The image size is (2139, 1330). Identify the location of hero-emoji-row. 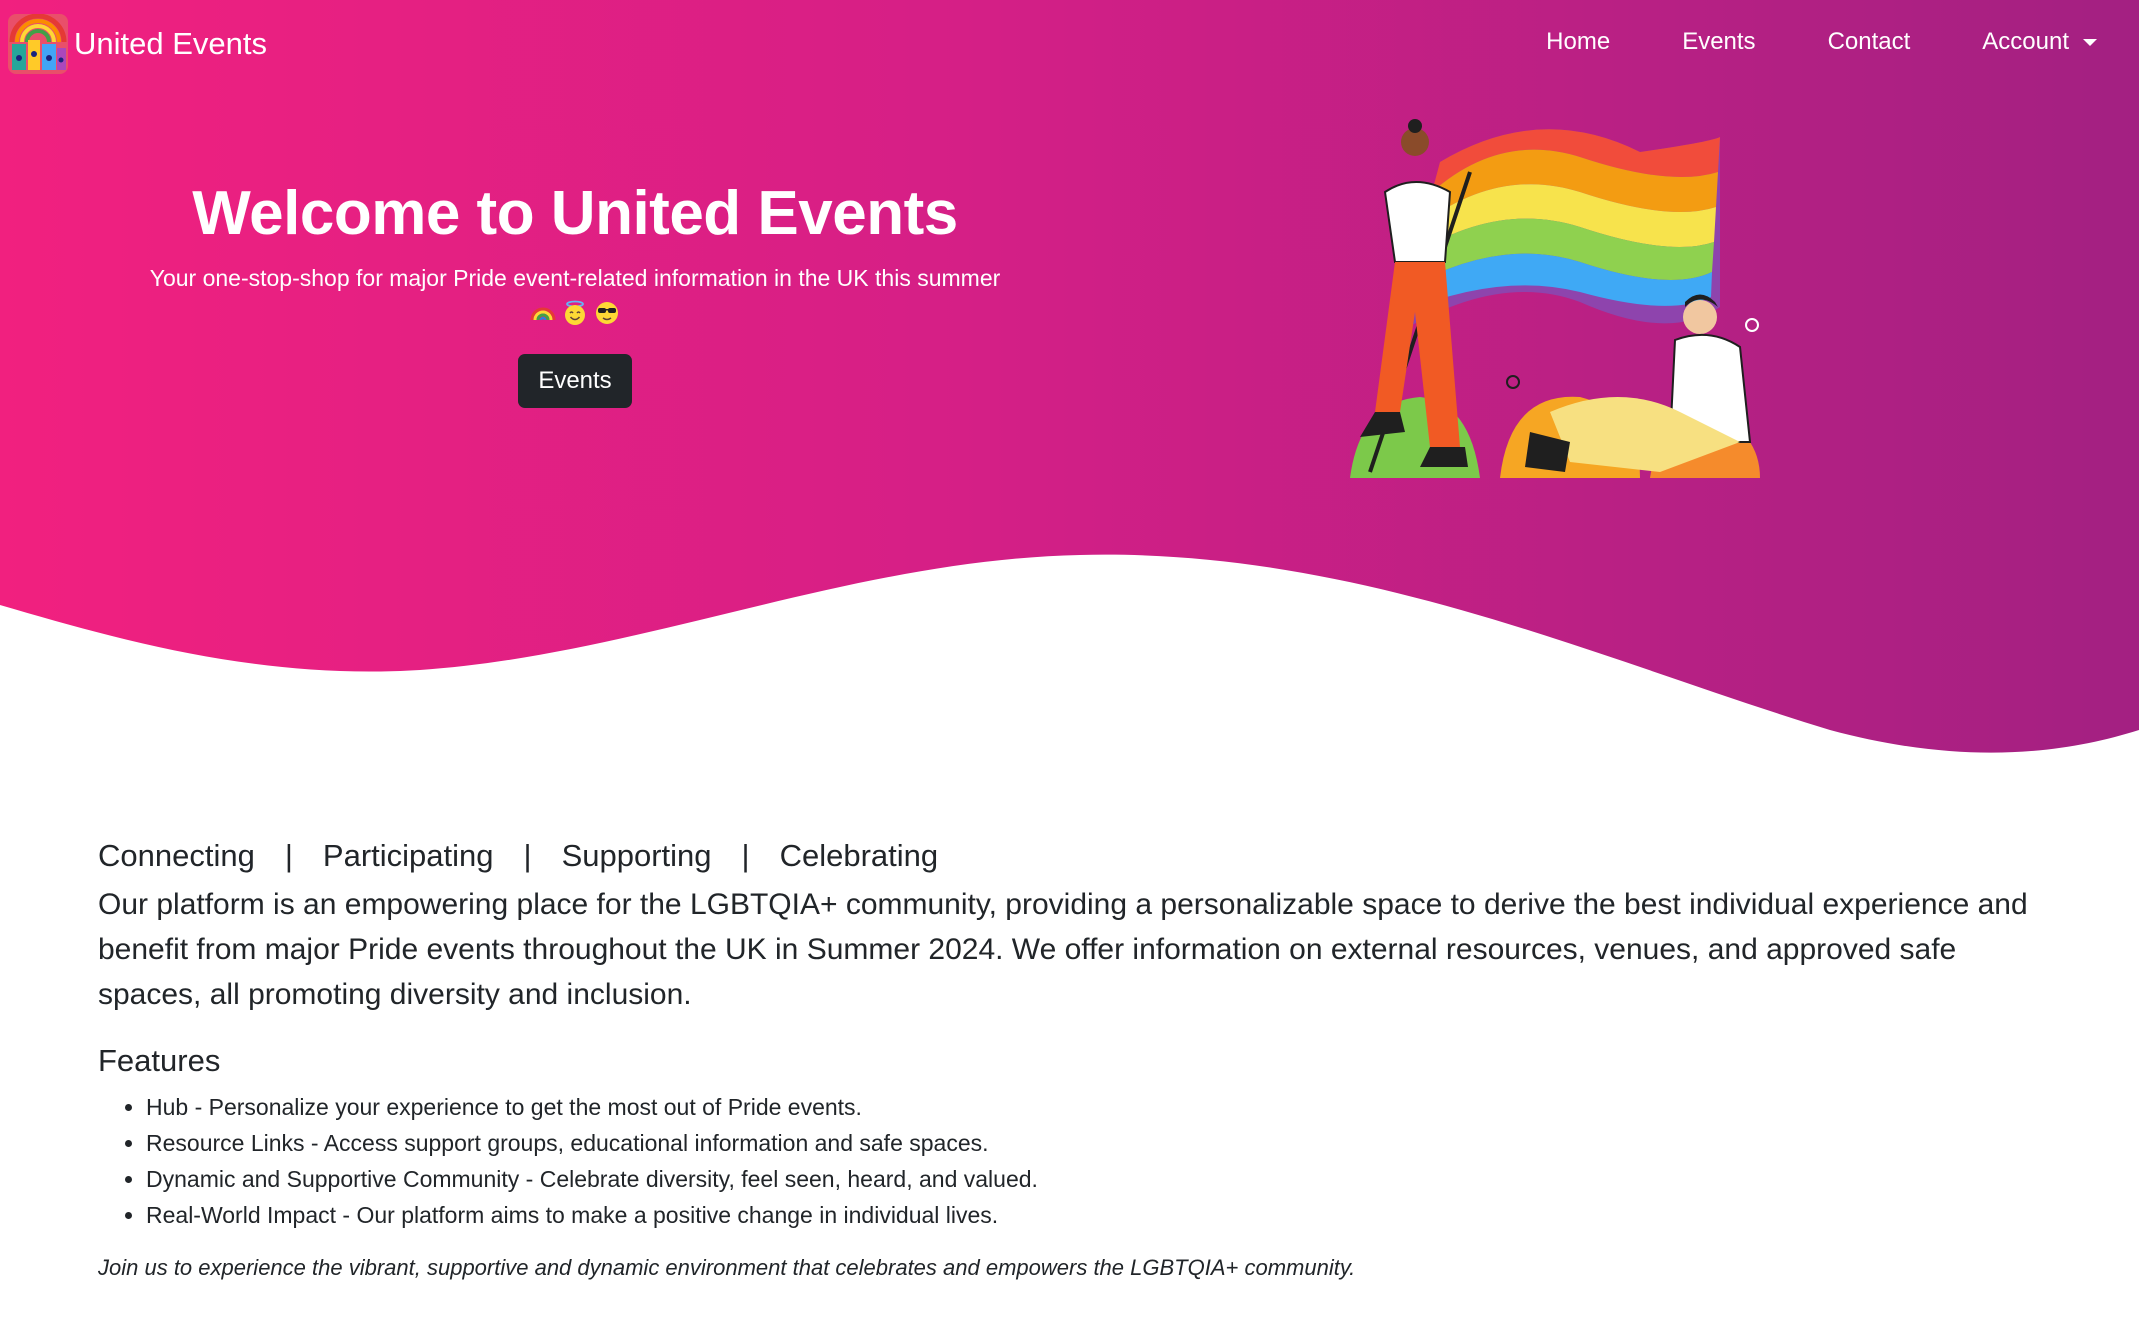
(575, 316).